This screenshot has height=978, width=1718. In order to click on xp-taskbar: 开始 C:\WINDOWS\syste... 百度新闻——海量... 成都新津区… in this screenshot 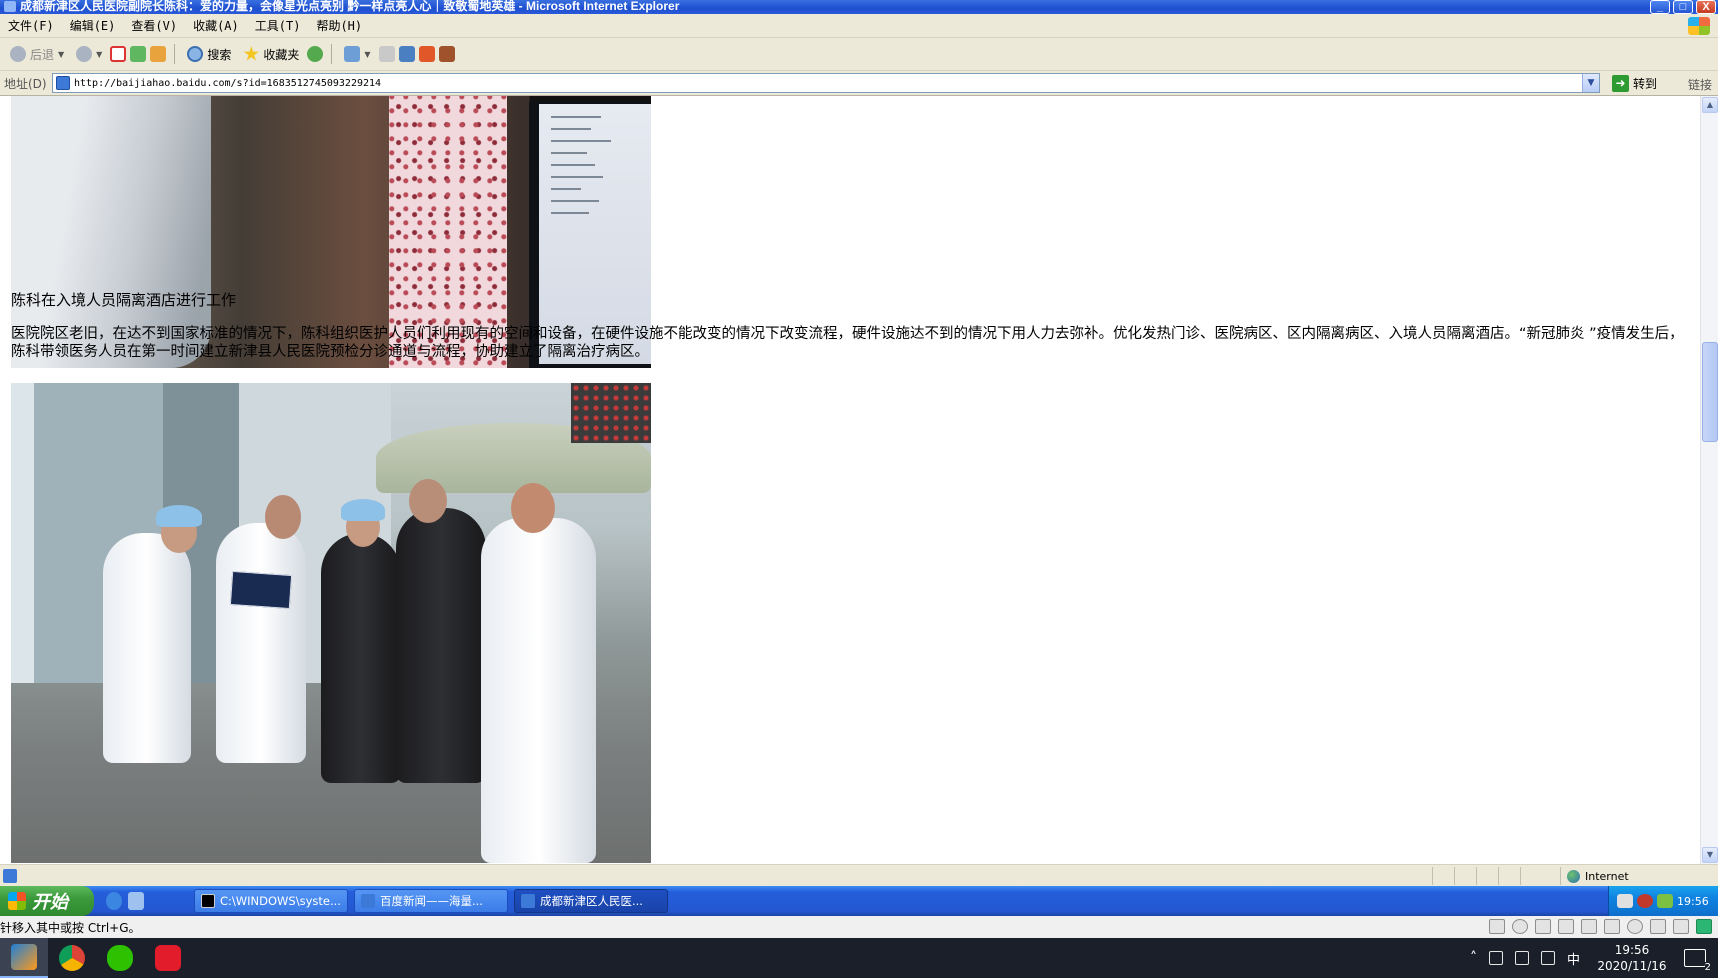, I will do `click(859, 901)`.